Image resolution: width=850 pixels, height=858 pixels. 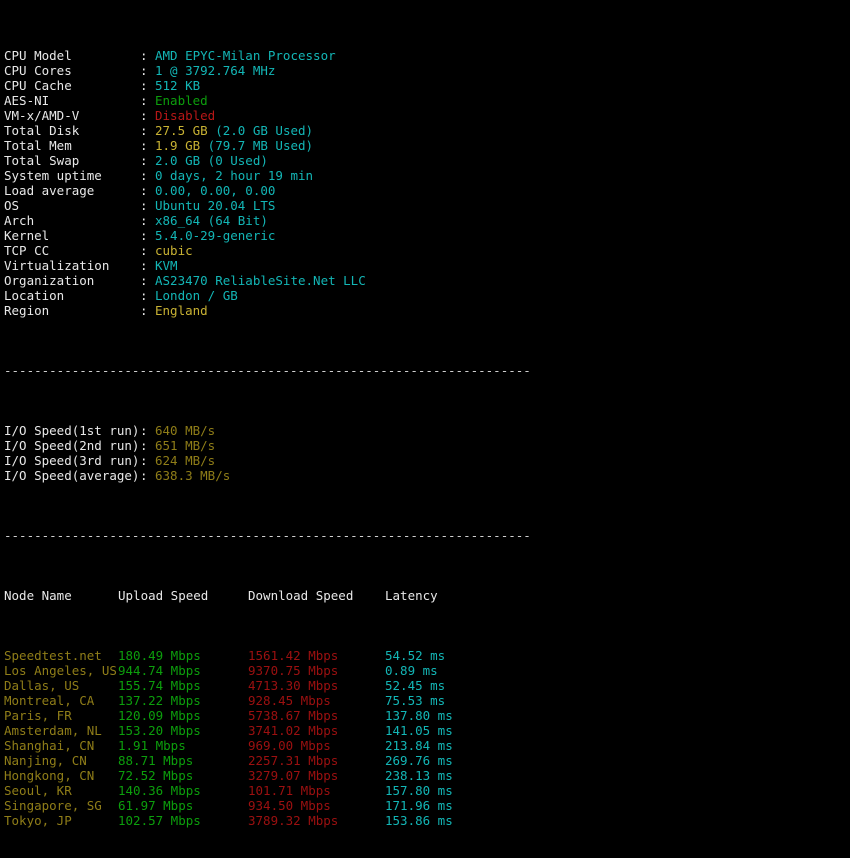 What do you see at coordinates (293, 670) in the screenshot?
I see `speedtest-download-speed: 9370.75 Mbps` at bounding box center [293, 670].